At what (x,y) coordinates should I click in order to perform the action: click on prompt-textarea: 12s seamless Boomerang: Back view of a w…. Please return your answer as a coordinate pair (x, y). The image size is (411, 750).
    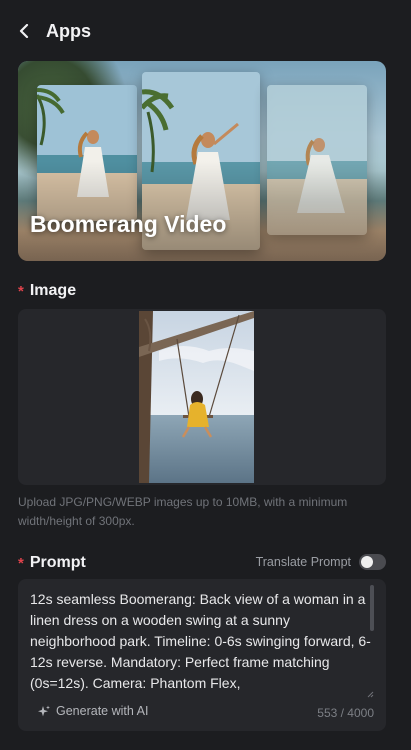
    Looking at the image, I should click on (201, 641).